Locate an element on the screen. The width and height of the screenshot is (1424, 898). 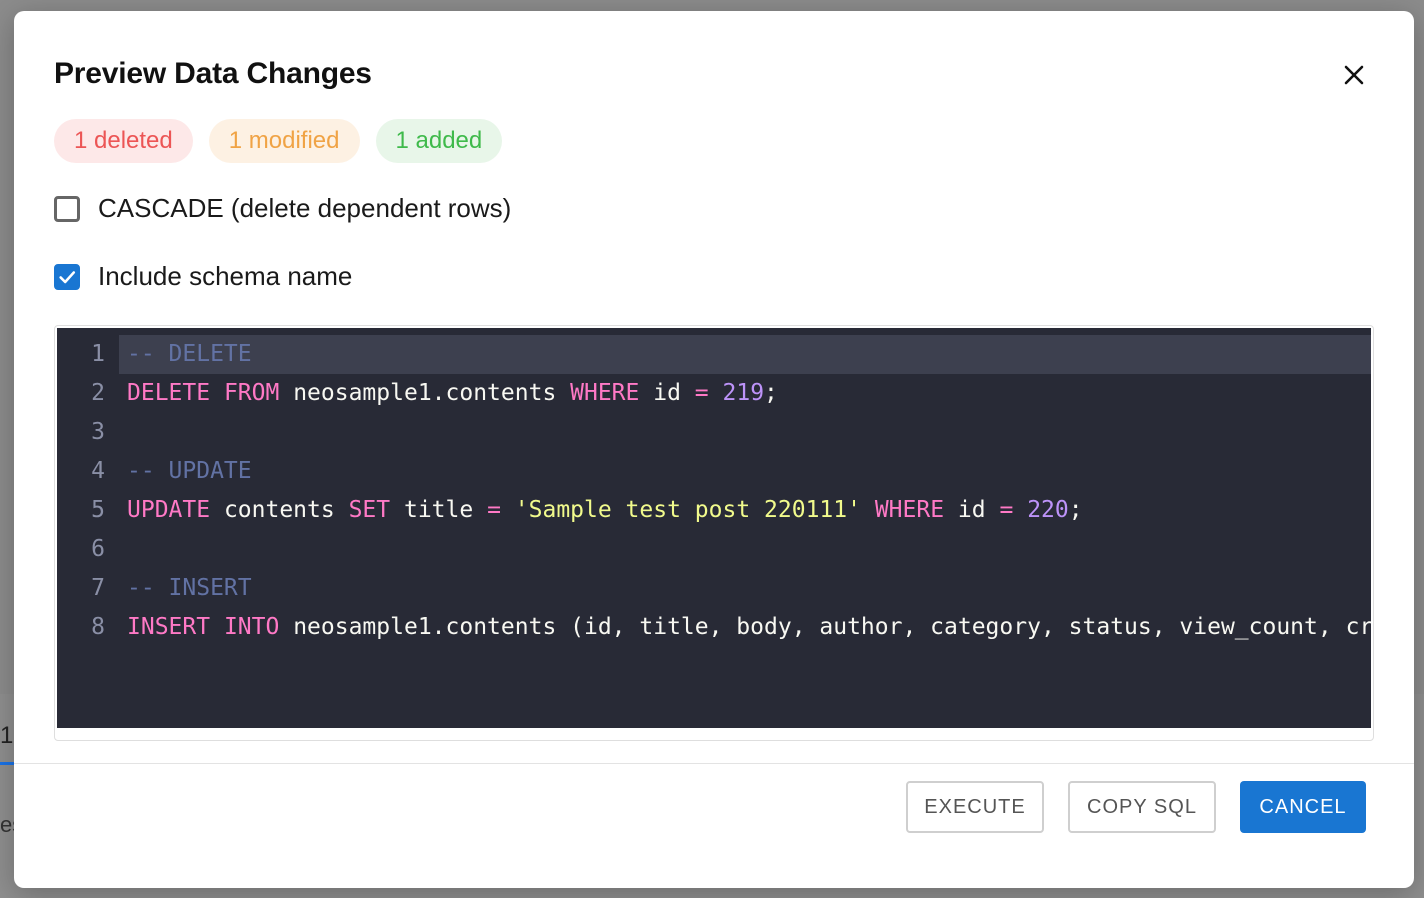
code-line: 6 is located at coordinates (714, 549).